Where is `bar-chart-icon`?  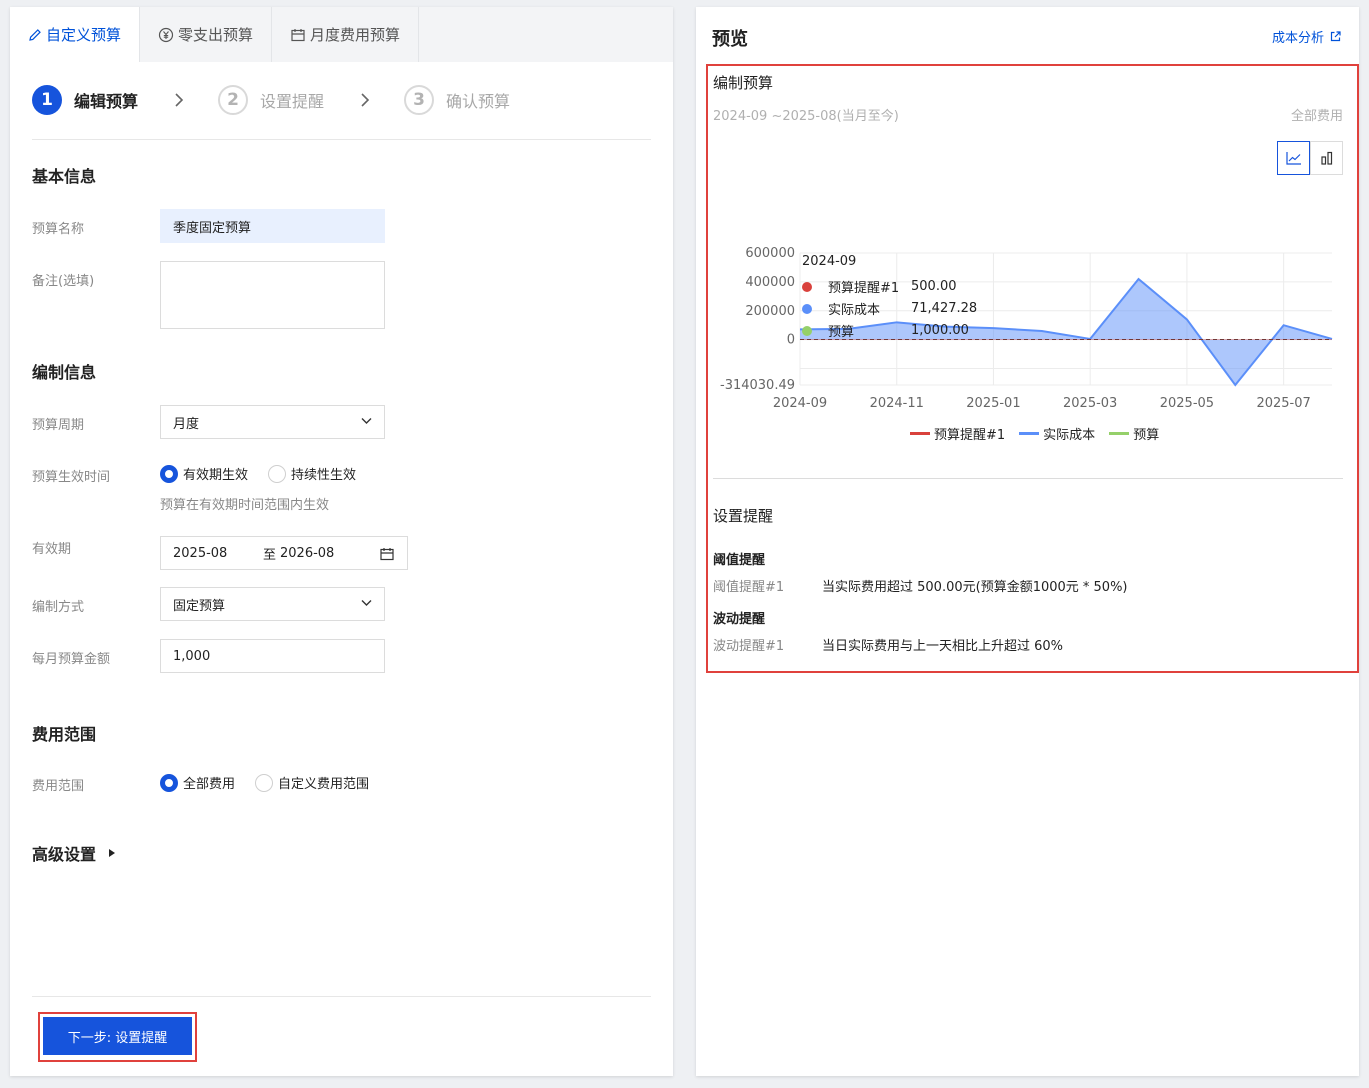
bar-chart-icon is located at coordinates (1327, 158).